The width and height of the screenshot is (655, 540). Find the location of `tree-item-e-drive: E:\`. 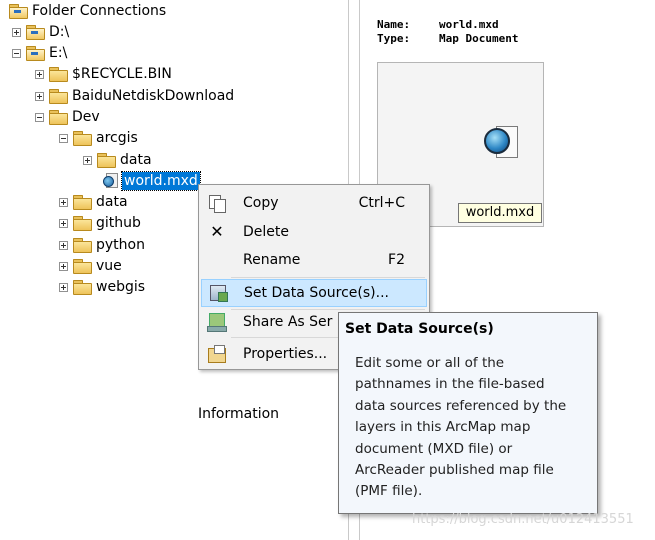

tree-item-e-drive: E:\ is located at coordinates (39, 53).